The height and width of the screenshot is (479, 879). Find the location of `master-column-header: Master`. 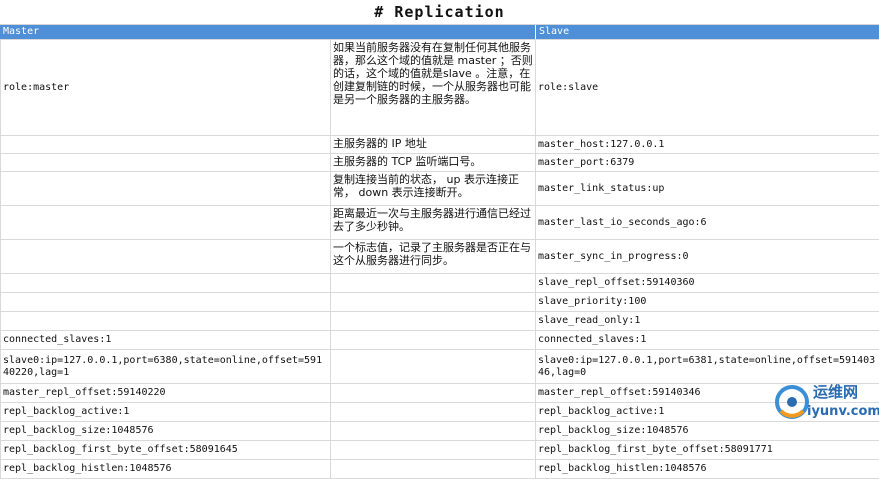

master-column-header: Master is located at coordinates (267, 32).